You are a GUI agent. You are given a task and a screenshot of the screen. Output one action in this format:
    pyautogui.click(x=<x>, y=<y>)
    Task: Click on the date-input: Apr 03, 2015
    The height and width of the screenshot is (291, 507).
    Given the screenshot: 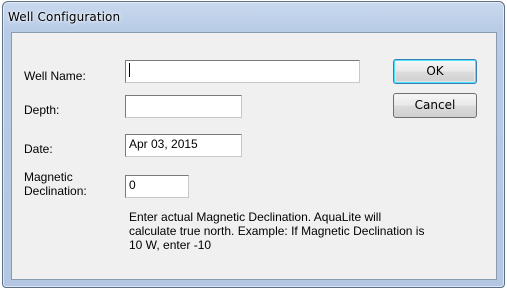 What is the action you would take?
    pyautogui.click(x=183, y=145)
    